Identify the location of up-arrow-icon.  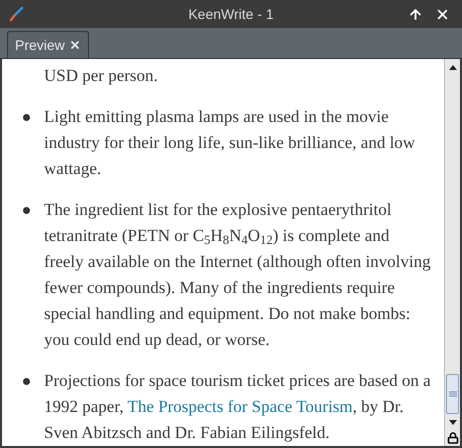
(452, 67).